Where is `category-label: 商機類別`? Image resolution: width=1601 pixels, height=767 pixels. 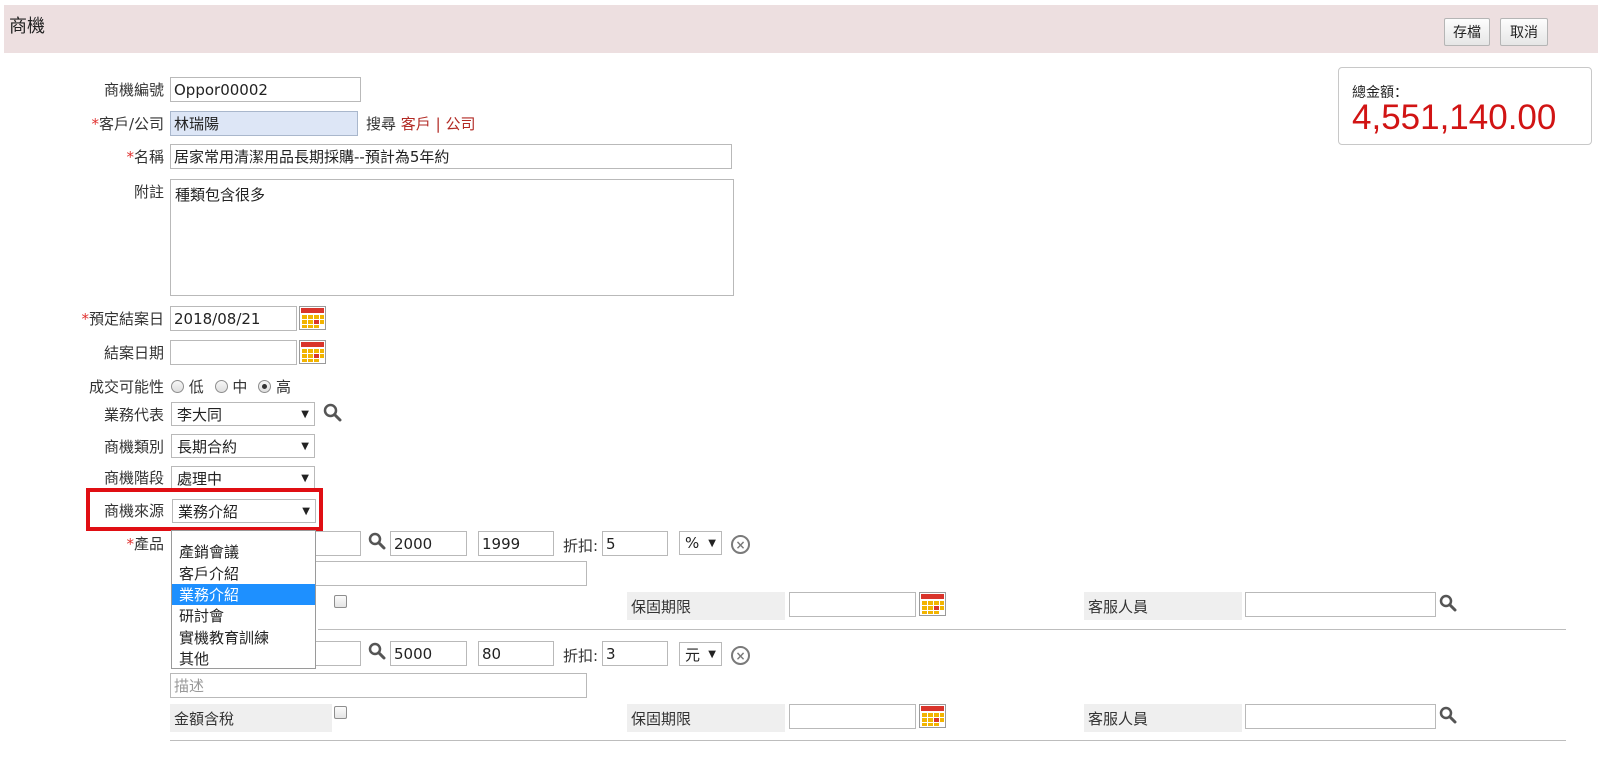 category-label: 商機類別 is located at coordinates (133, 447).